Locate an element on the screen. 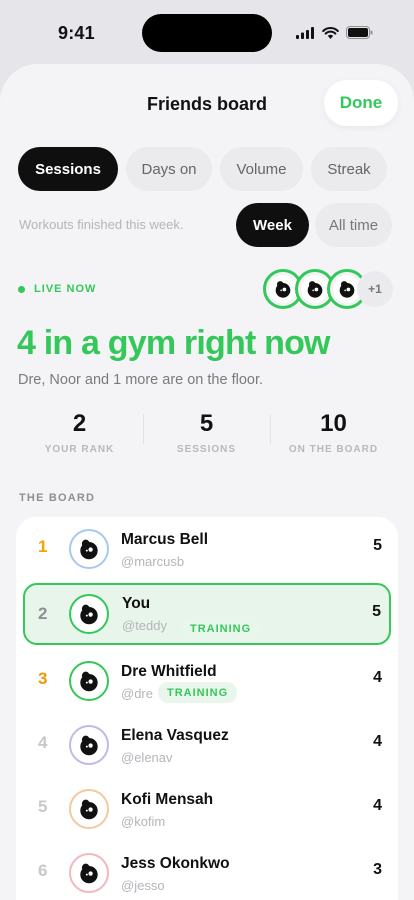  row-rank: 6 is located at coordinates (43, 870).